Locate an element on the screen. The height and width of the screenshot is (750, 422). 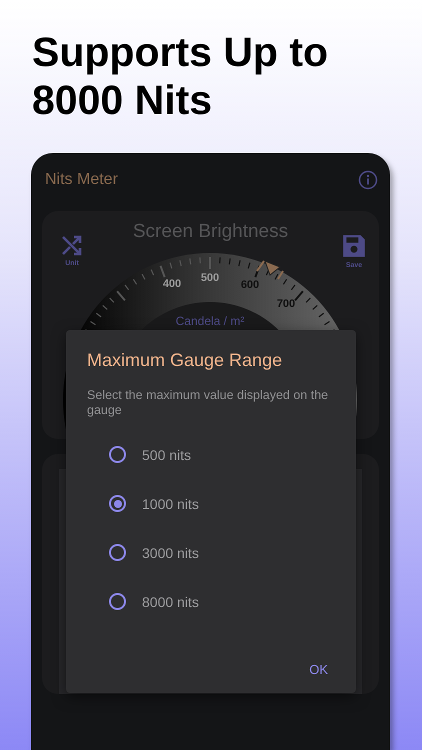
scale-label: 600 is located at coordinates (250, 285).